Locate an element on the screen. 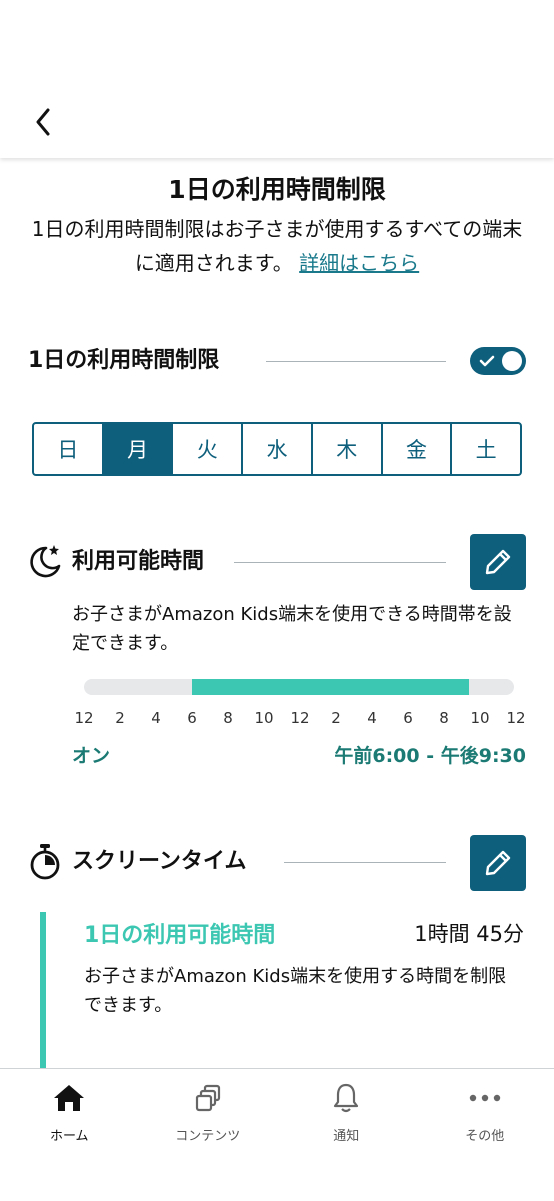  intro-description: 1日の利用時間制限はお子さまが使用するすべての端末に適用されます。 is located at coordinates (277, 246).